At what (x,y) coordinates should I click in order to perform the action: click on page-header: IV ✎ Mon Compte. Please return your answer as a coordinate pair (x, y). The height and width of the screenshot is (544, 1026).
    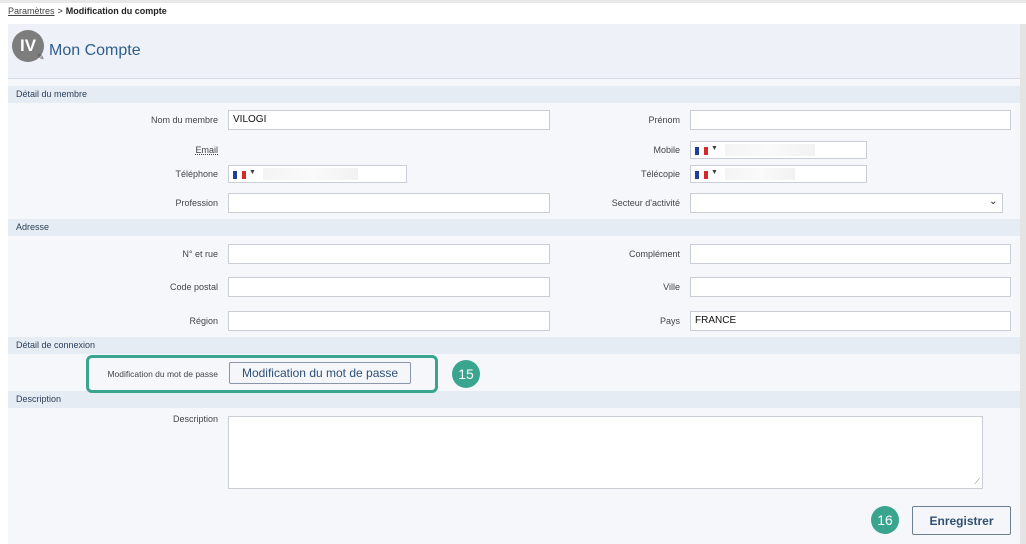
    Looking at the image, I should click on (514, 51).